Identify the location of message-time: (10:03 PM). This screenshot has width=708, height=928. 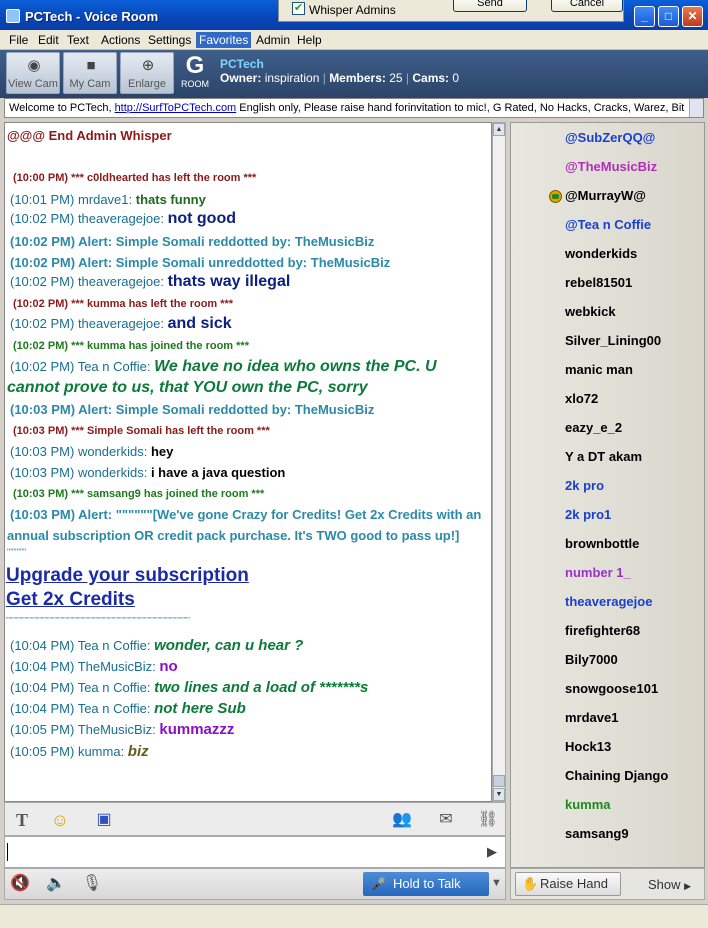
(43, 409).